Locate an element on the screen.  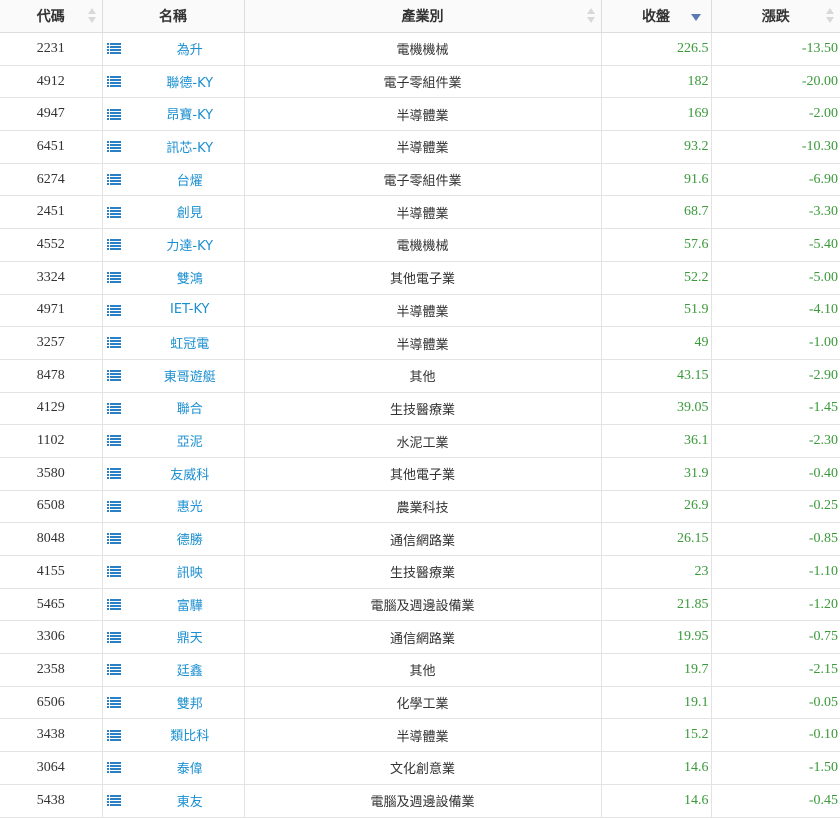
stock-name-link: 訊映 is located at coordinates (190, 573).